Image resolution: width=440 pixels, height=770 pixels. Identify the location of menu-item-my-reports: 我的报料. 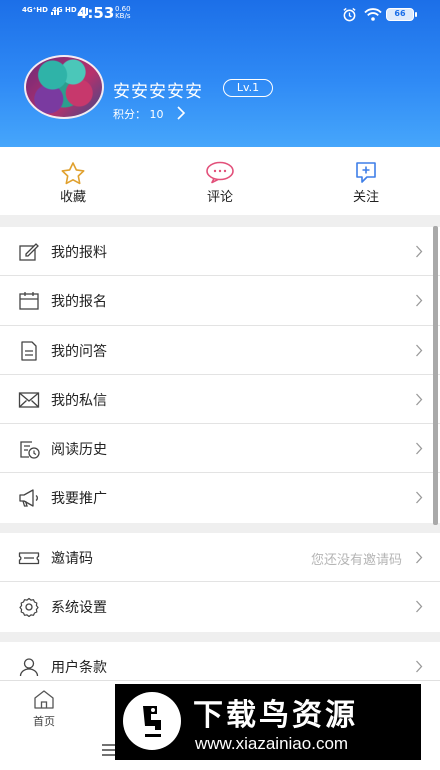
(220, 252).